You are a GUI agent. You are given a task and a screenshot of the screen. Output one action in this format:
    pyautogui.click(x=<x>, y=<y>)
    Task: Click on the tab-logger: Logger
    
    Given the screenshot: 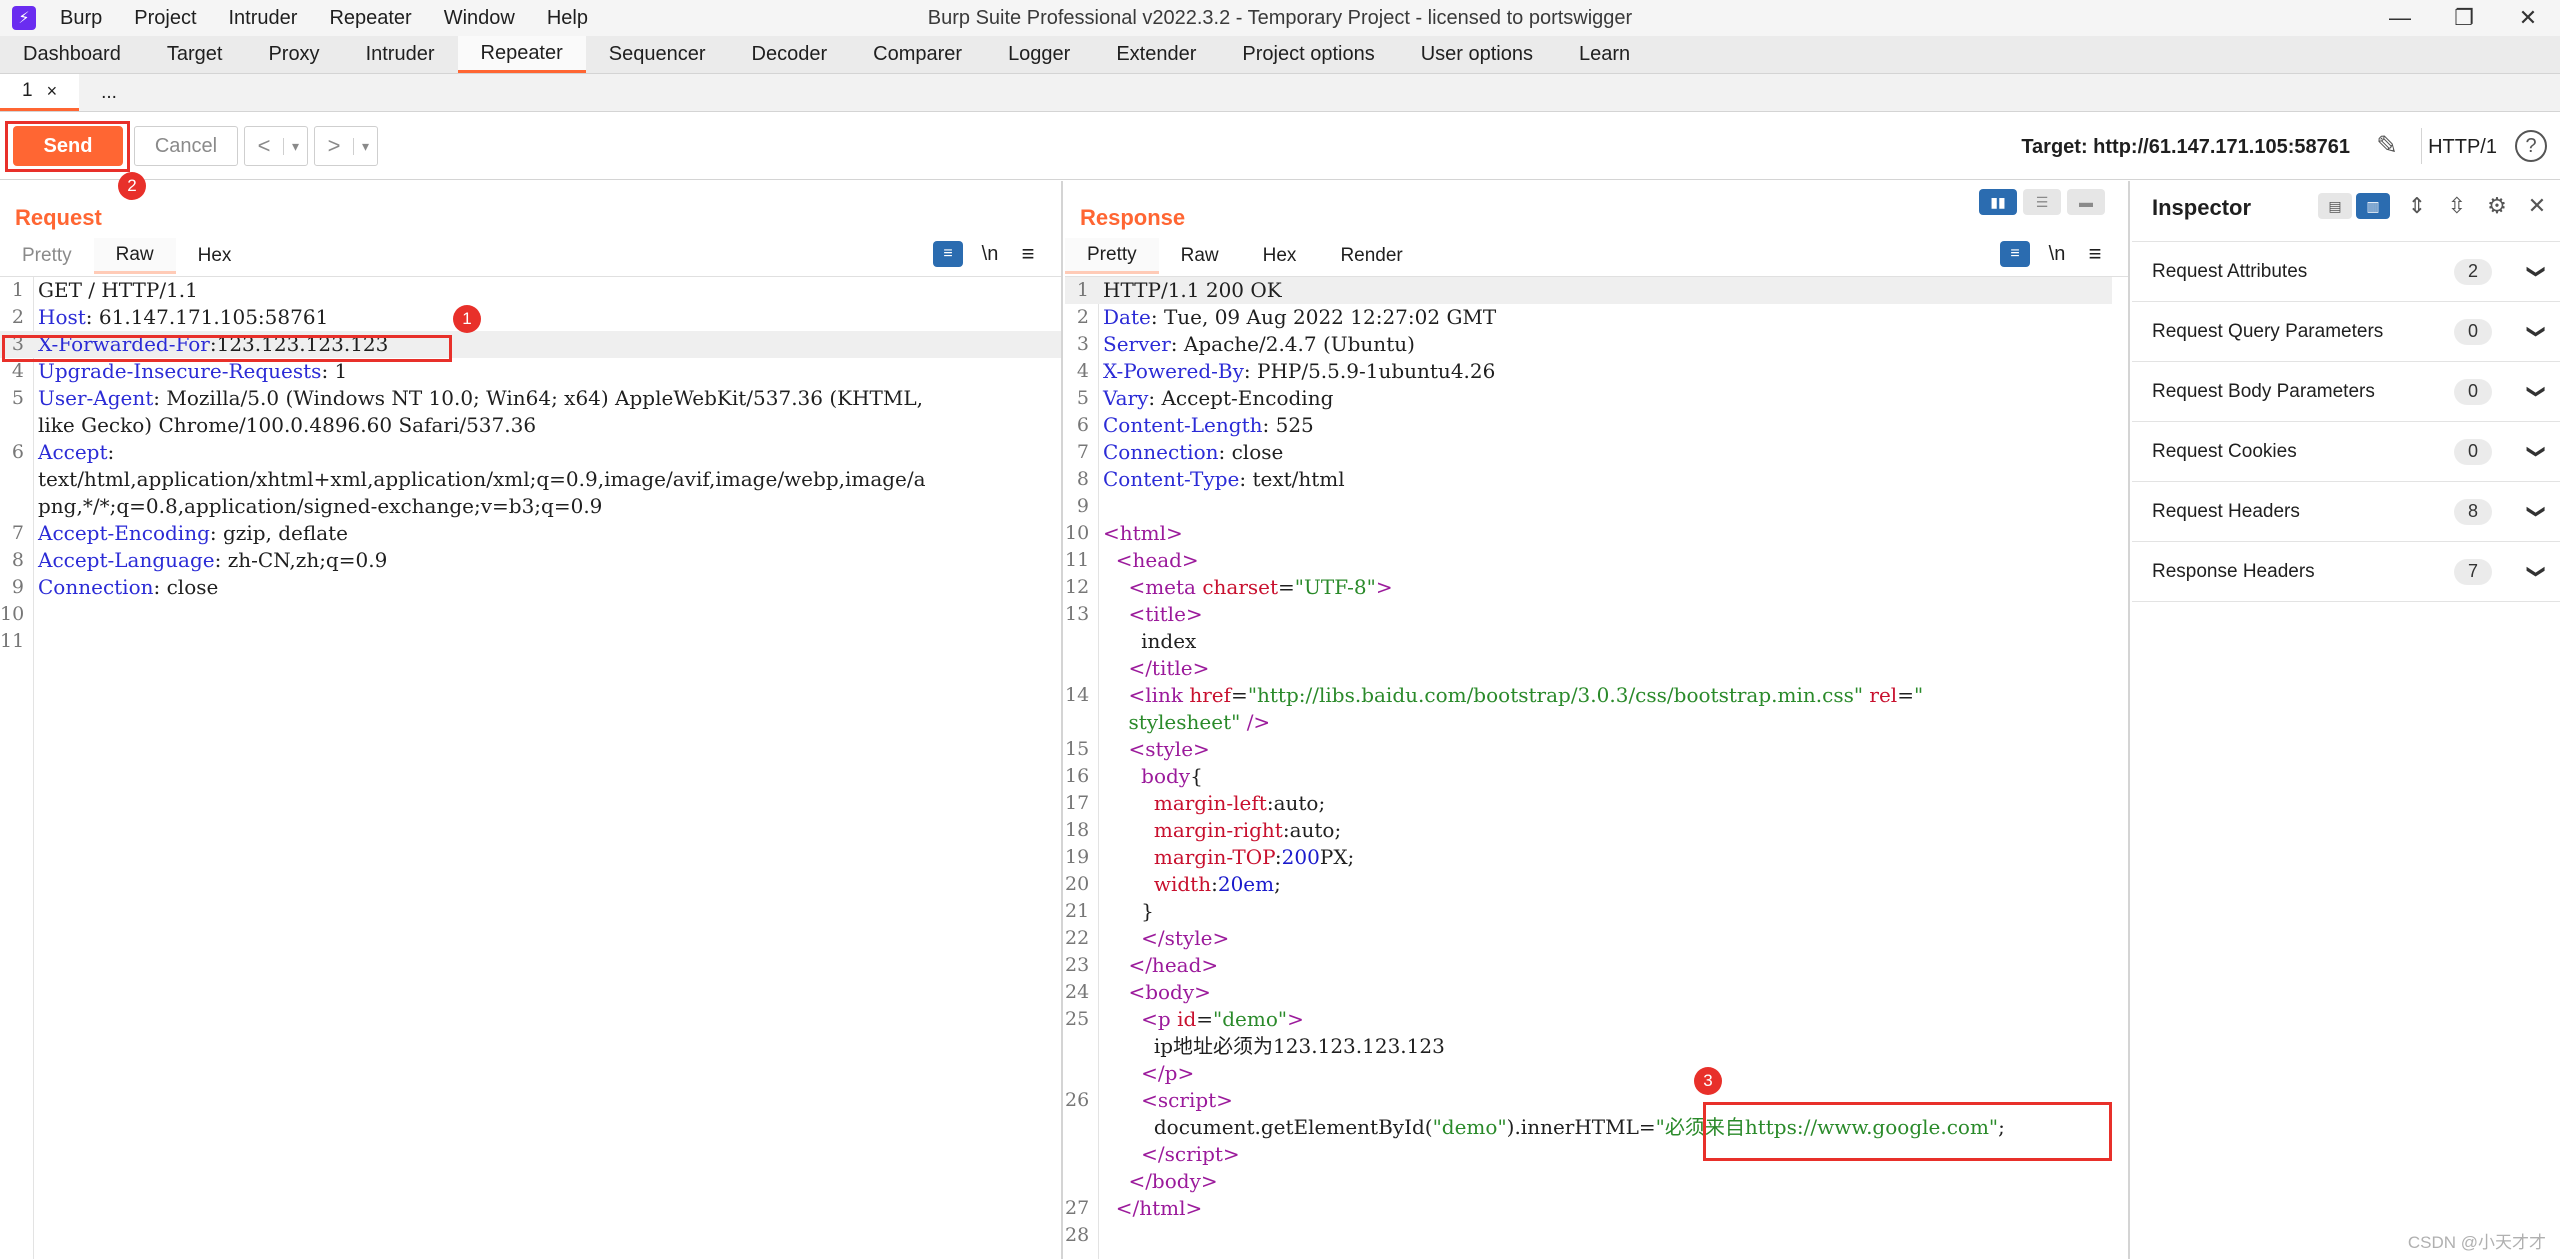 What is the action you would take?
    pyautogui.click(x=1039, y=54)
    